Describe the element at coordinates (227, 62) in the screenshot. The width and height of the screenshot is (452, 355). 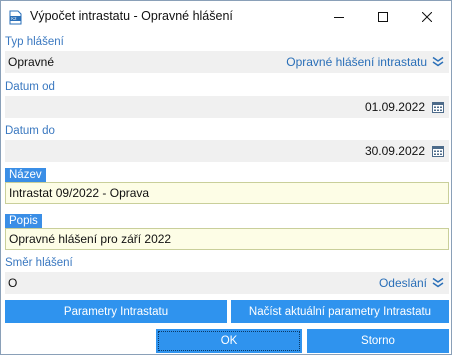
I see `typ-hlaseni-field: Opravné Opravné hlášení intrastatu` at that location.